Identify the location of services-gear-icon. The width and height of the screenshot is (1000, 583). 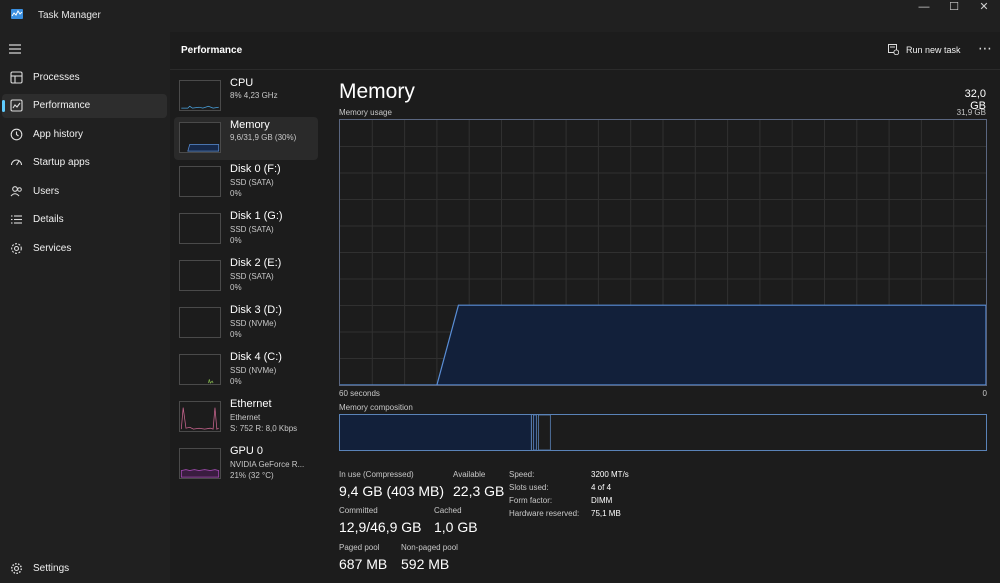
(16, 248).